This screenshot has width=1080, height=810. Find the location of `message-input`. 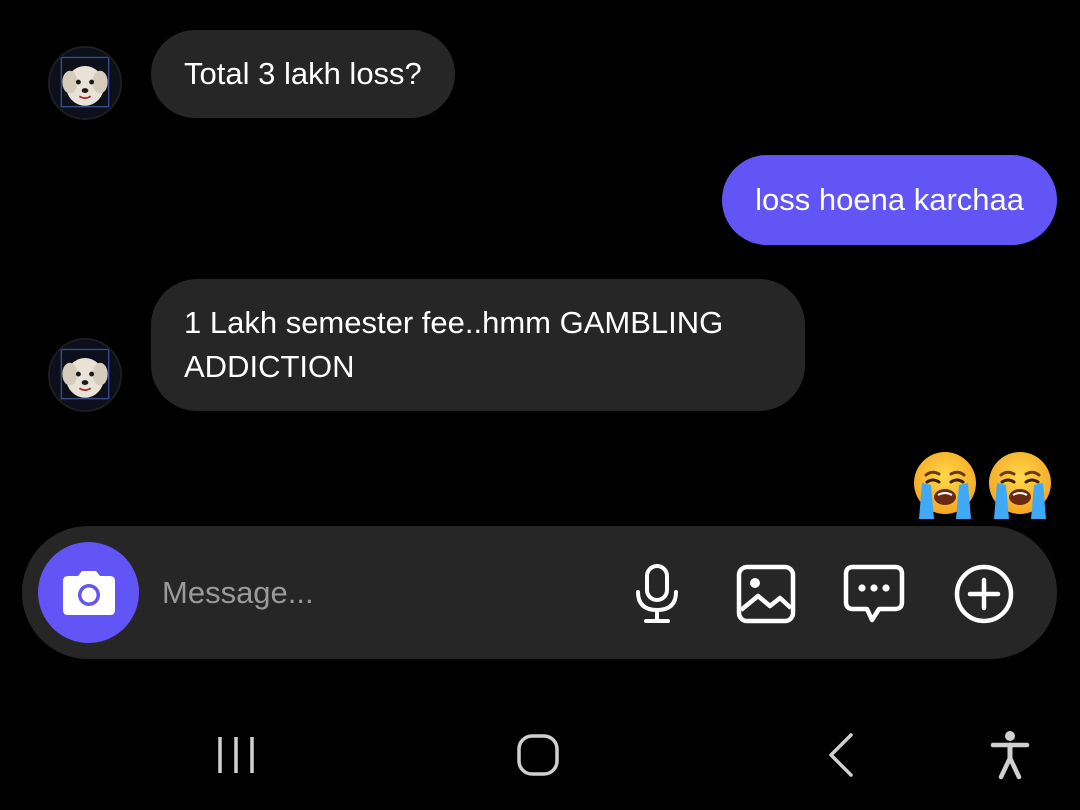

message-input is located at coordinates (372, 593).